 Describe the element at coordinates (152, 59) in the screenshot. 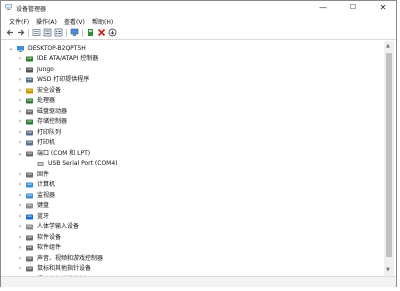

I see `tree-item: › IDE ATA/ATAPI 控制器` at that location.